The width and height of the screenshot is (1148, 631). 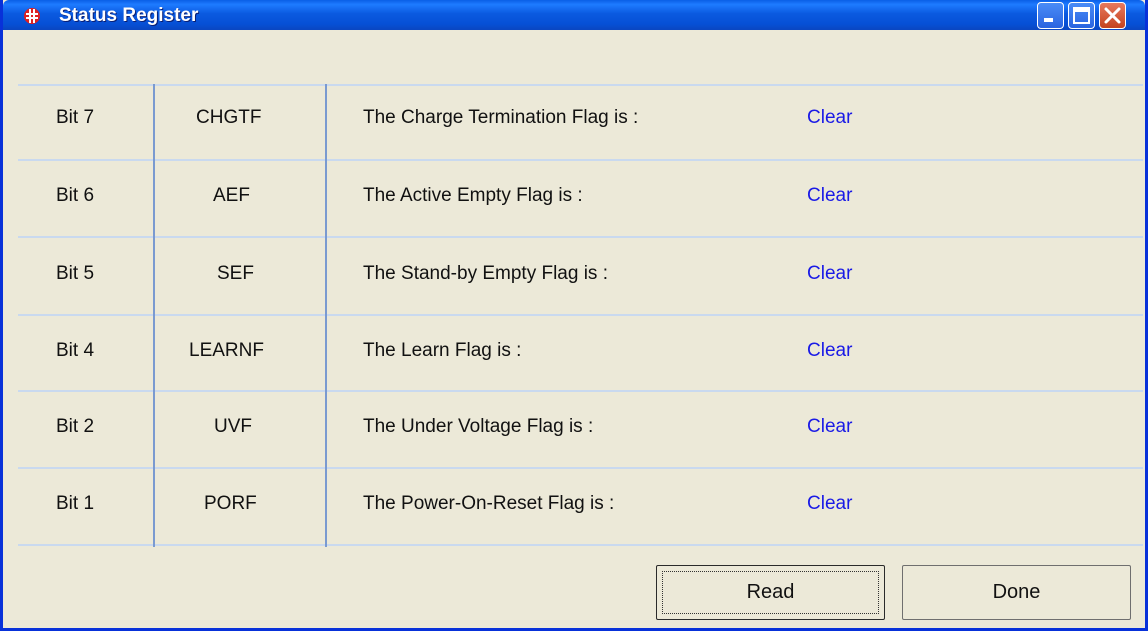 What do you see at coordinates (229, 117) in the screenshot?
I see `flag-name: CHGTF` at bounding box center [229, 117].